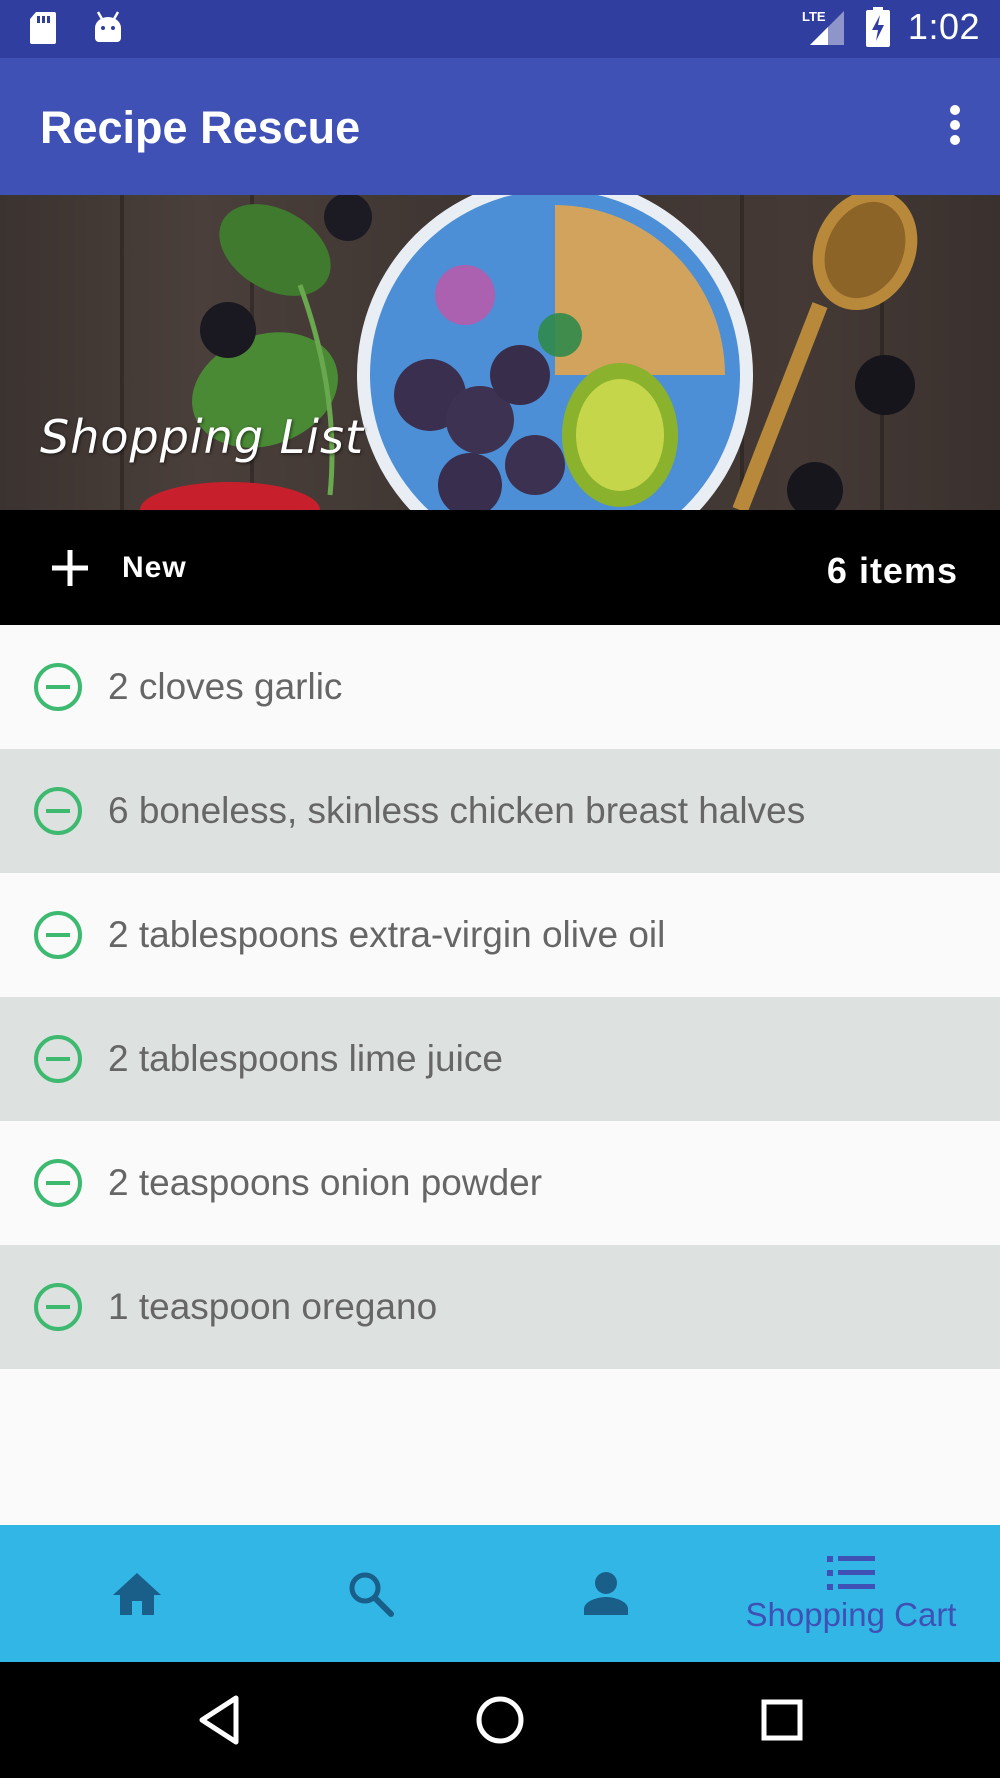 This screenshot has width=1000, height=1778. I want to click on sd-card-icon, so click(43, 28).